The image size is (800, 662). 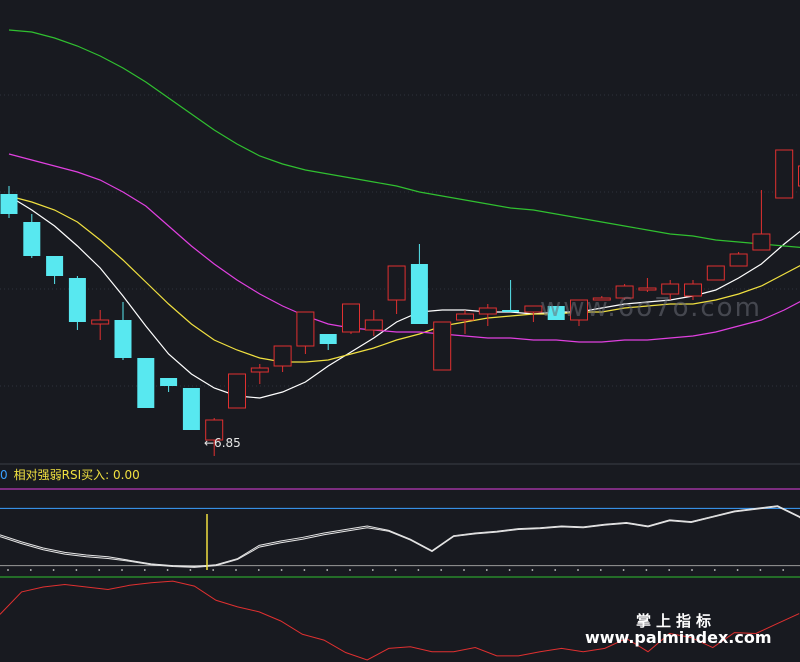 I want to click on indicator-name: 相对强弱RSI买入:, so click(x=63, y=475).